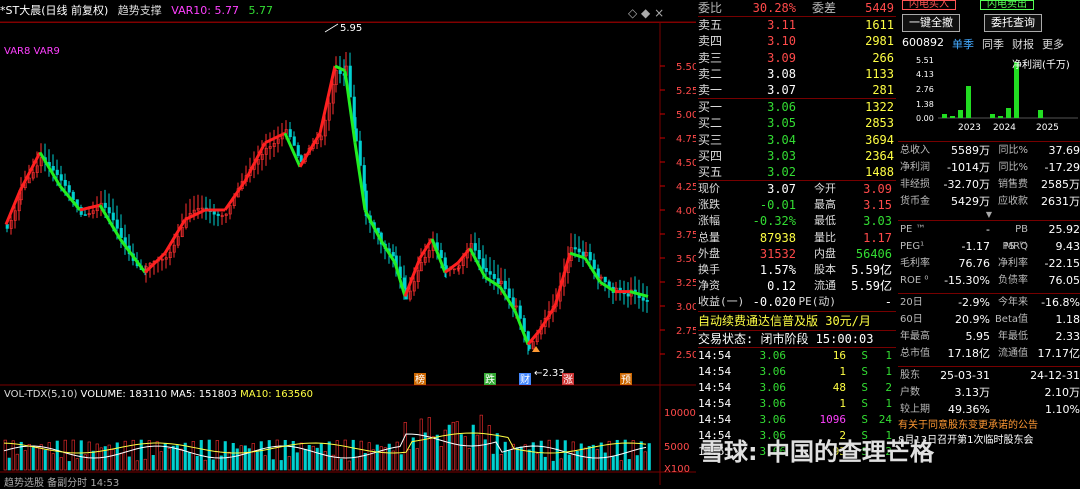 The image size is (1080, 489). Describe the element at coordinates (817, 302) in the screenshot. I see `stat-label-2: PE(动)` at that location.